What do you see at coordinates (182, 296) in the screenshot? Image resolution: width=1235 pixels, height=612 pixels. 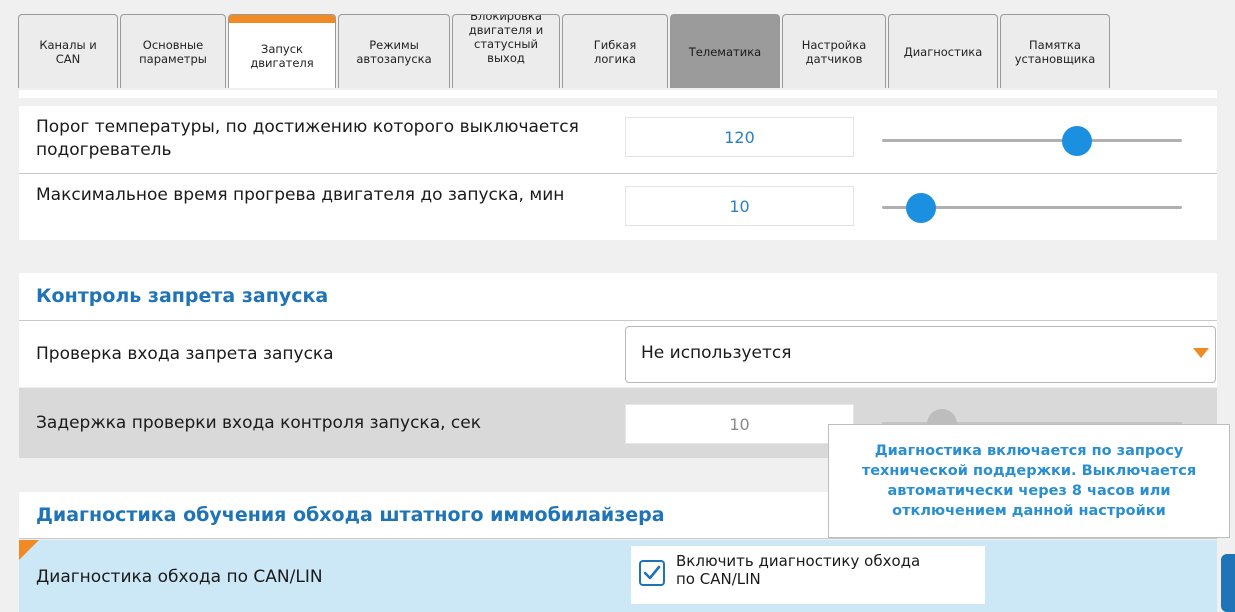 I see `start-ban-title: Контроль запрета запуска` at bounding box center [182, 296].